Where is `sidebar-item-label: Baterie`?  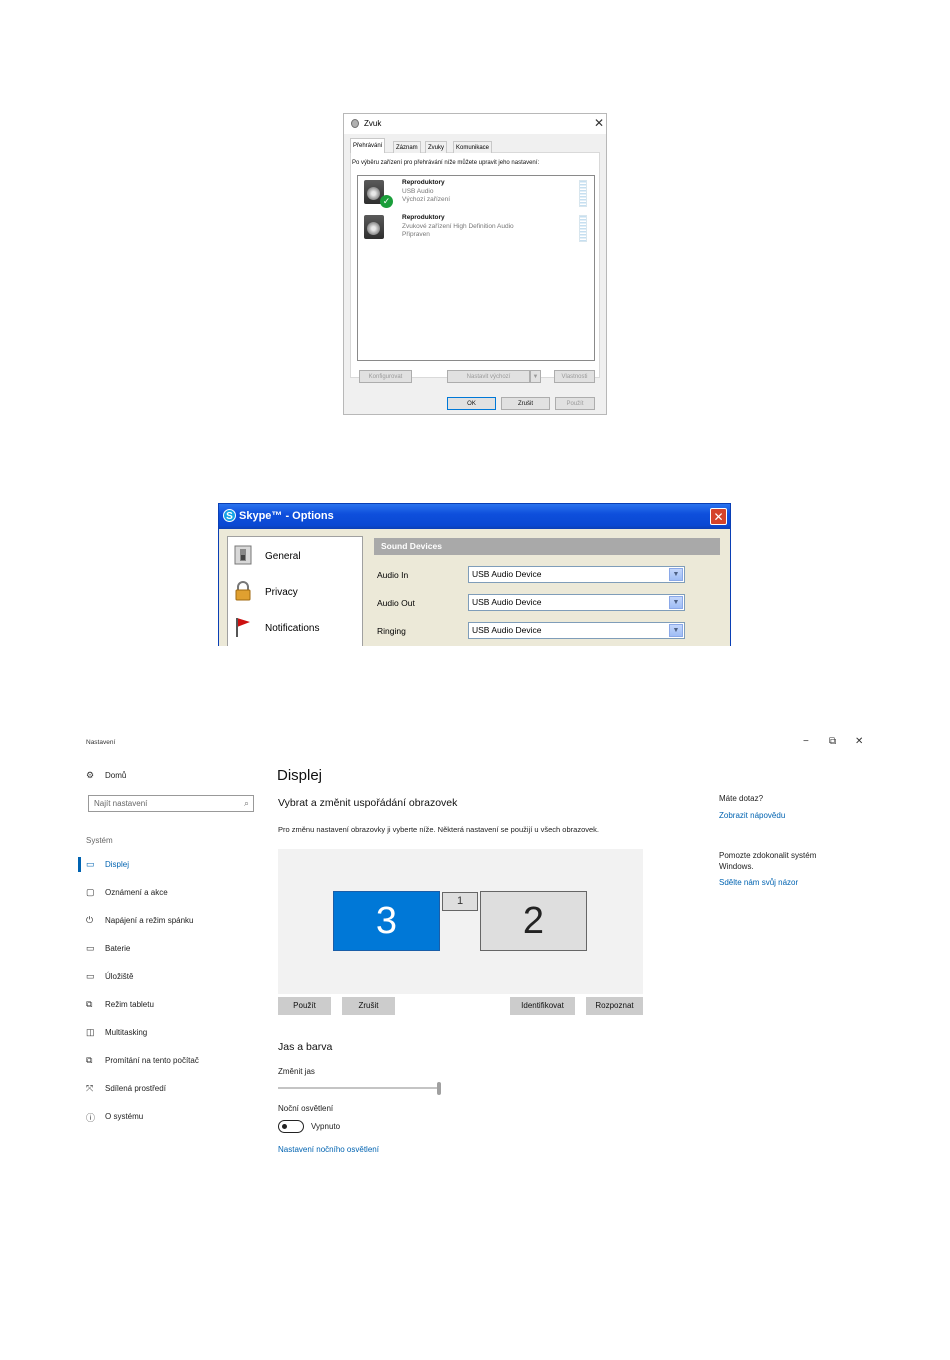 sidebar-item-label: Baterie is located at coordinates (118, 948).